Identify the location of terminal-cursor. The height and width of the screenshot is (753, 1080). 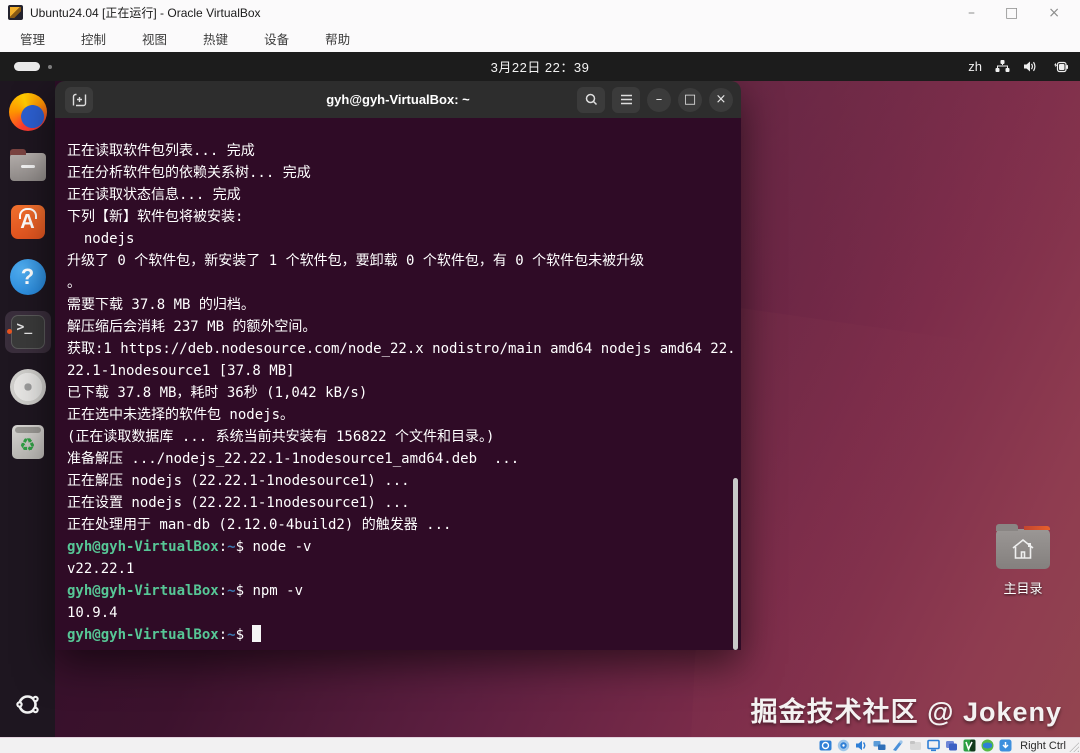
(257, 633).